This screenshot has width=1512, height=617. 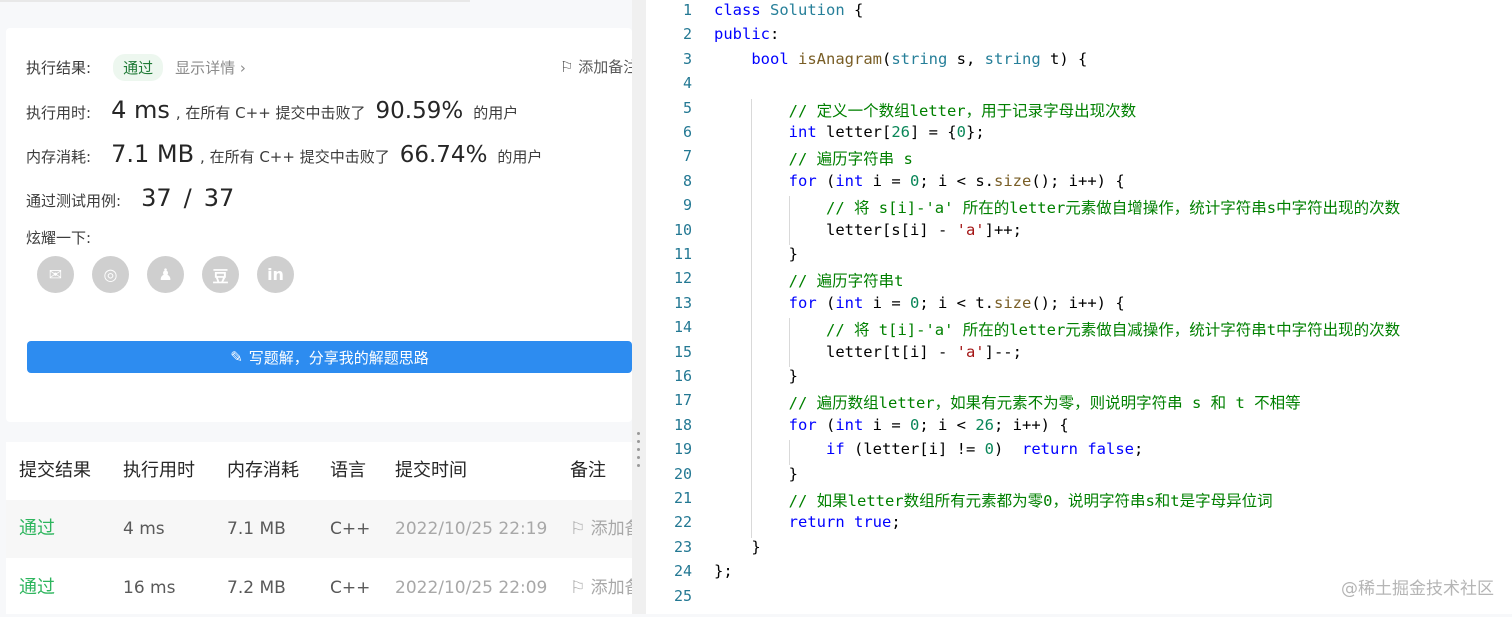 What do you see at coordinates (682, 400) in the screenshot?
I see `line-number: 17` at bounding box center [682, 400].